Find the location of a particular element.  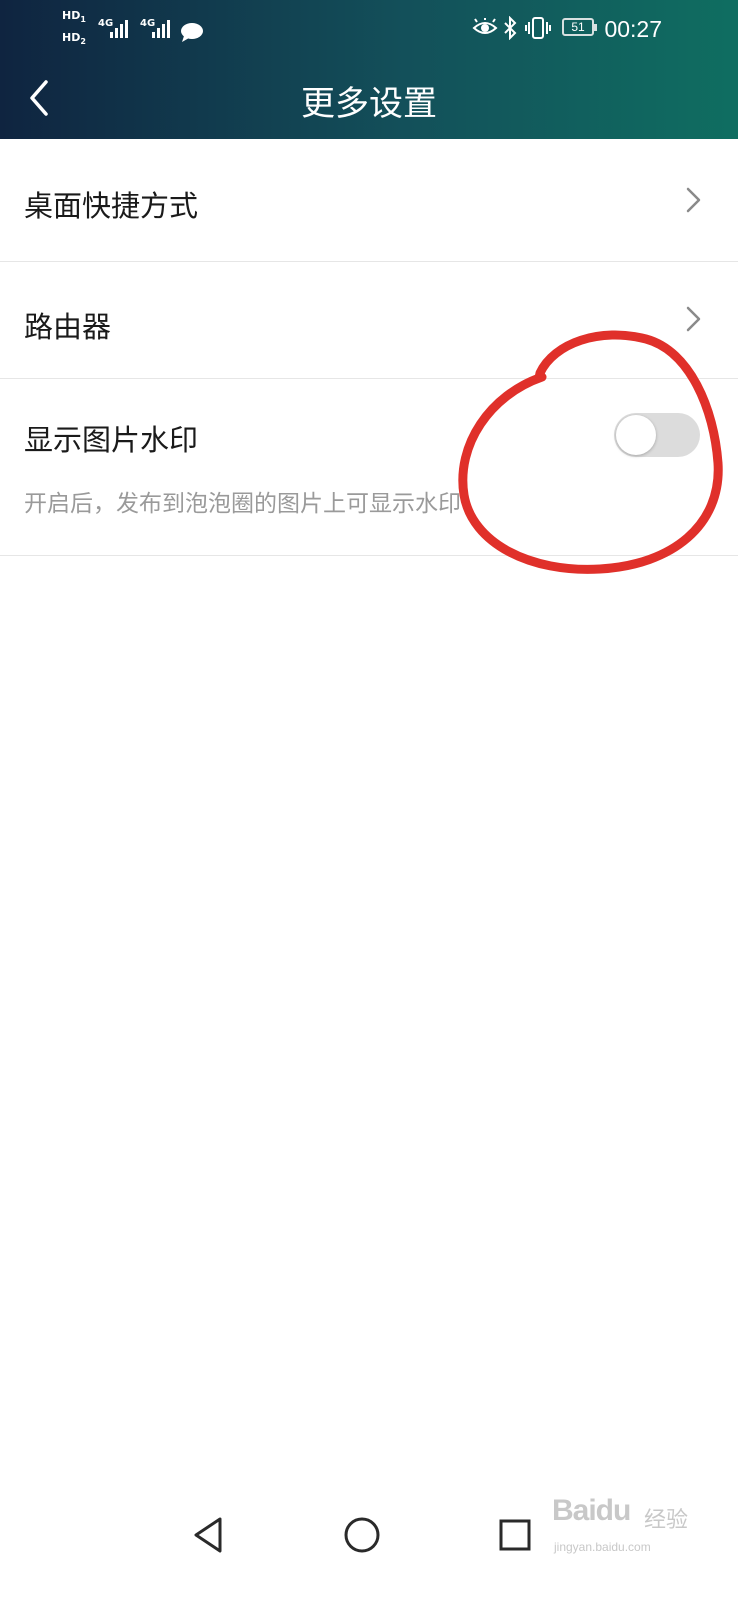

setting-label: 桌面快捷方式 is located at coordinates (111, 206).